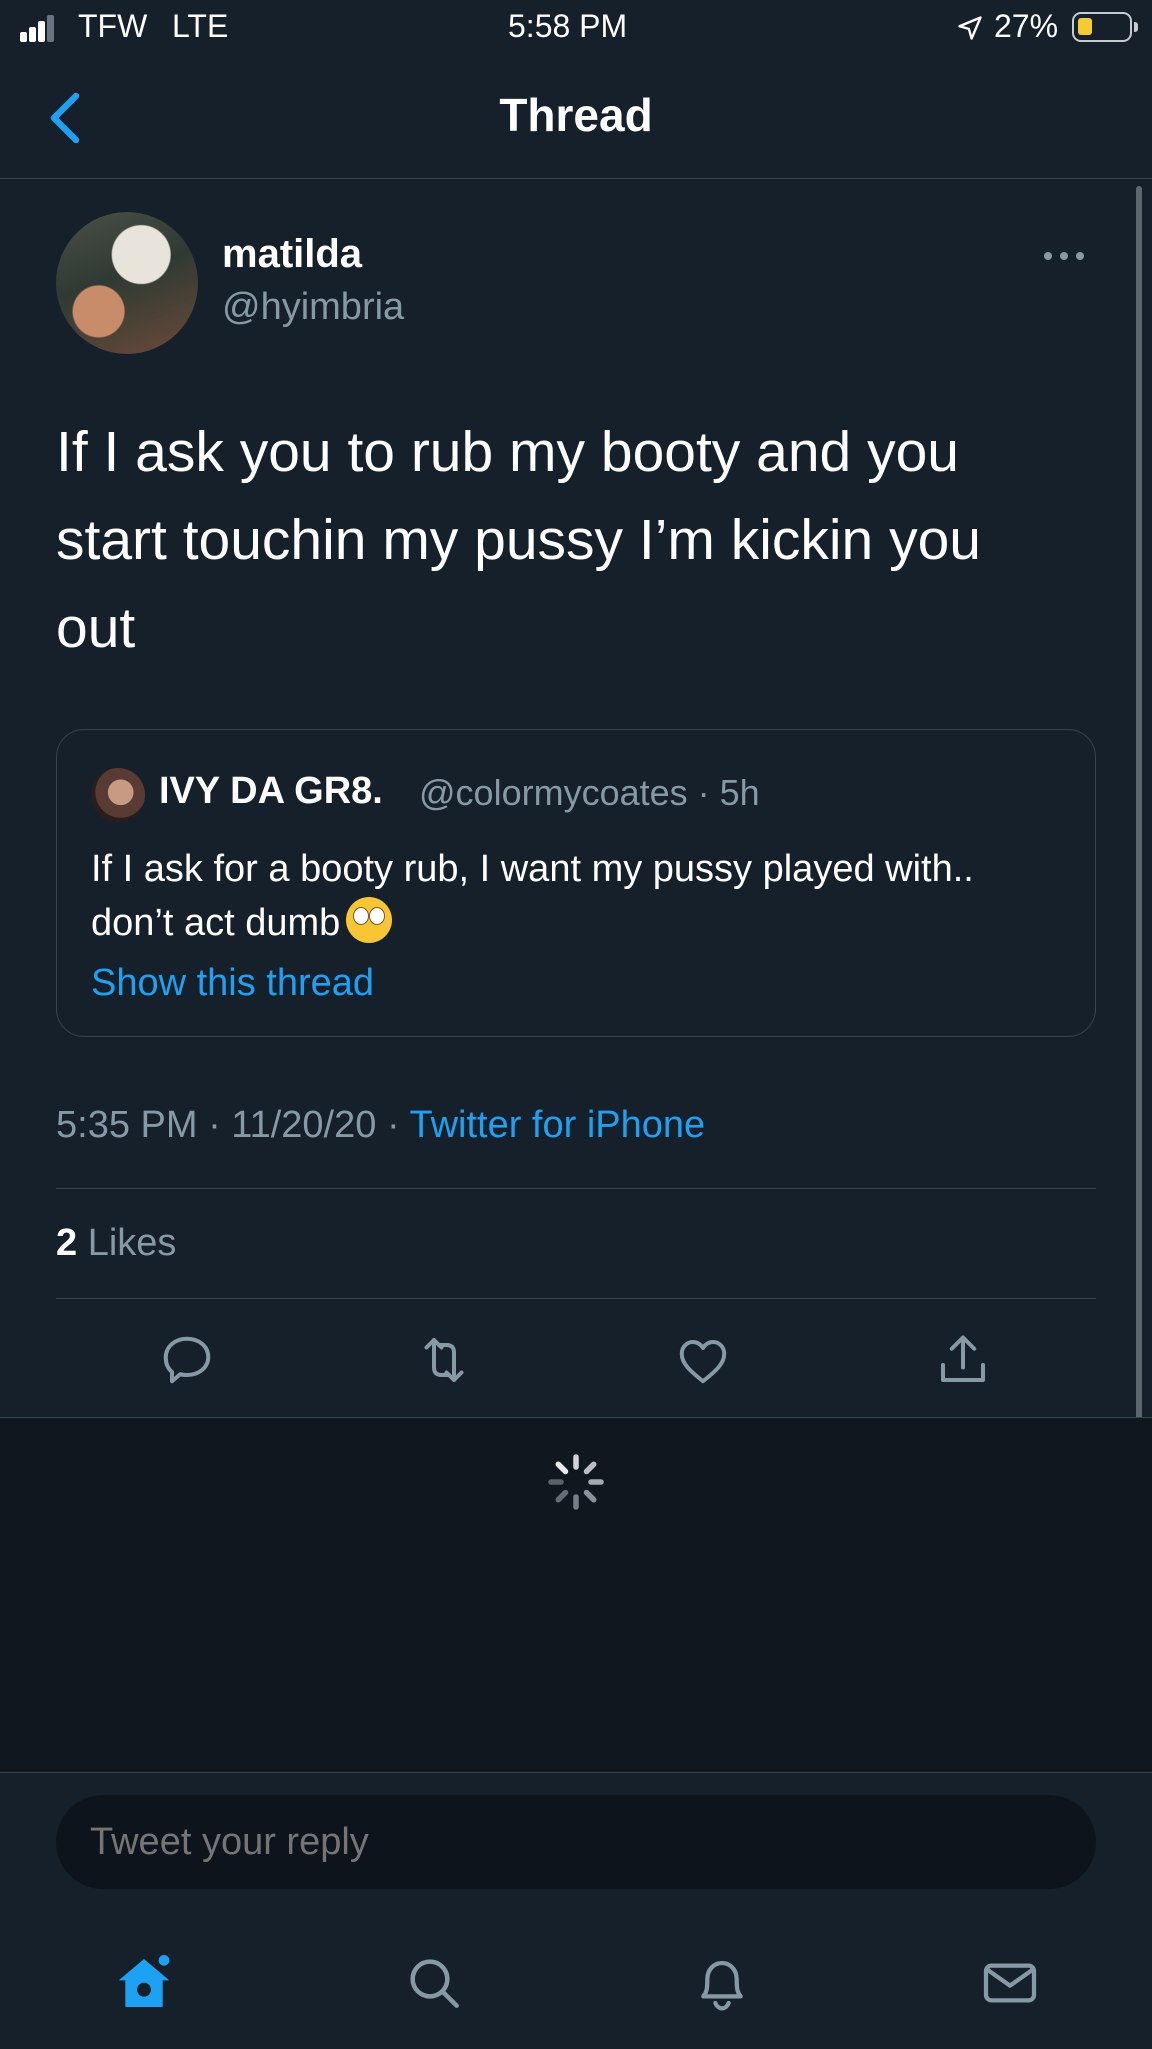 The image size is (1152, 2049). What do you see at coordinates (557, 1125) in the screenshot?
I see `tweet-source-link: Twitter for iPhone` at bounding box center [557, 1125].